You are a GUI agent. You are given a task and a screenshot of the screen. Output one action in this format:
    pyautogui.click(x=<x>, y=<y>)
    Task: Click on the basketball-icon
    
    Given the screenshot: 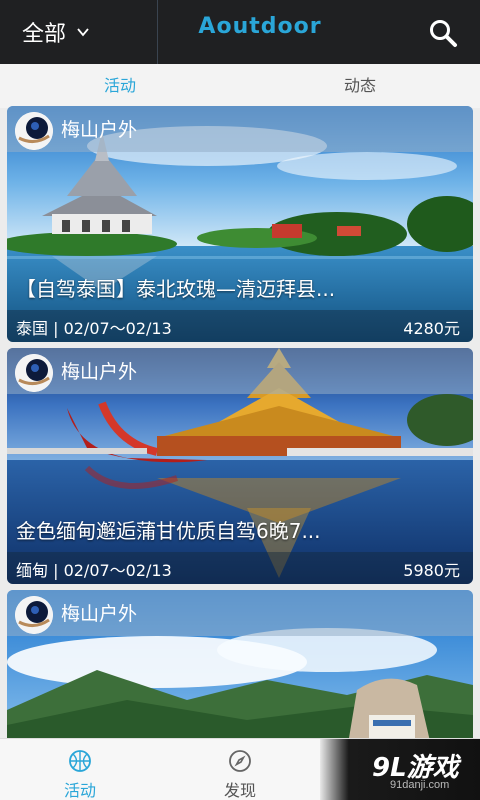 What is the action you would take?
    pyautogui.click(x=80, y=761)
    